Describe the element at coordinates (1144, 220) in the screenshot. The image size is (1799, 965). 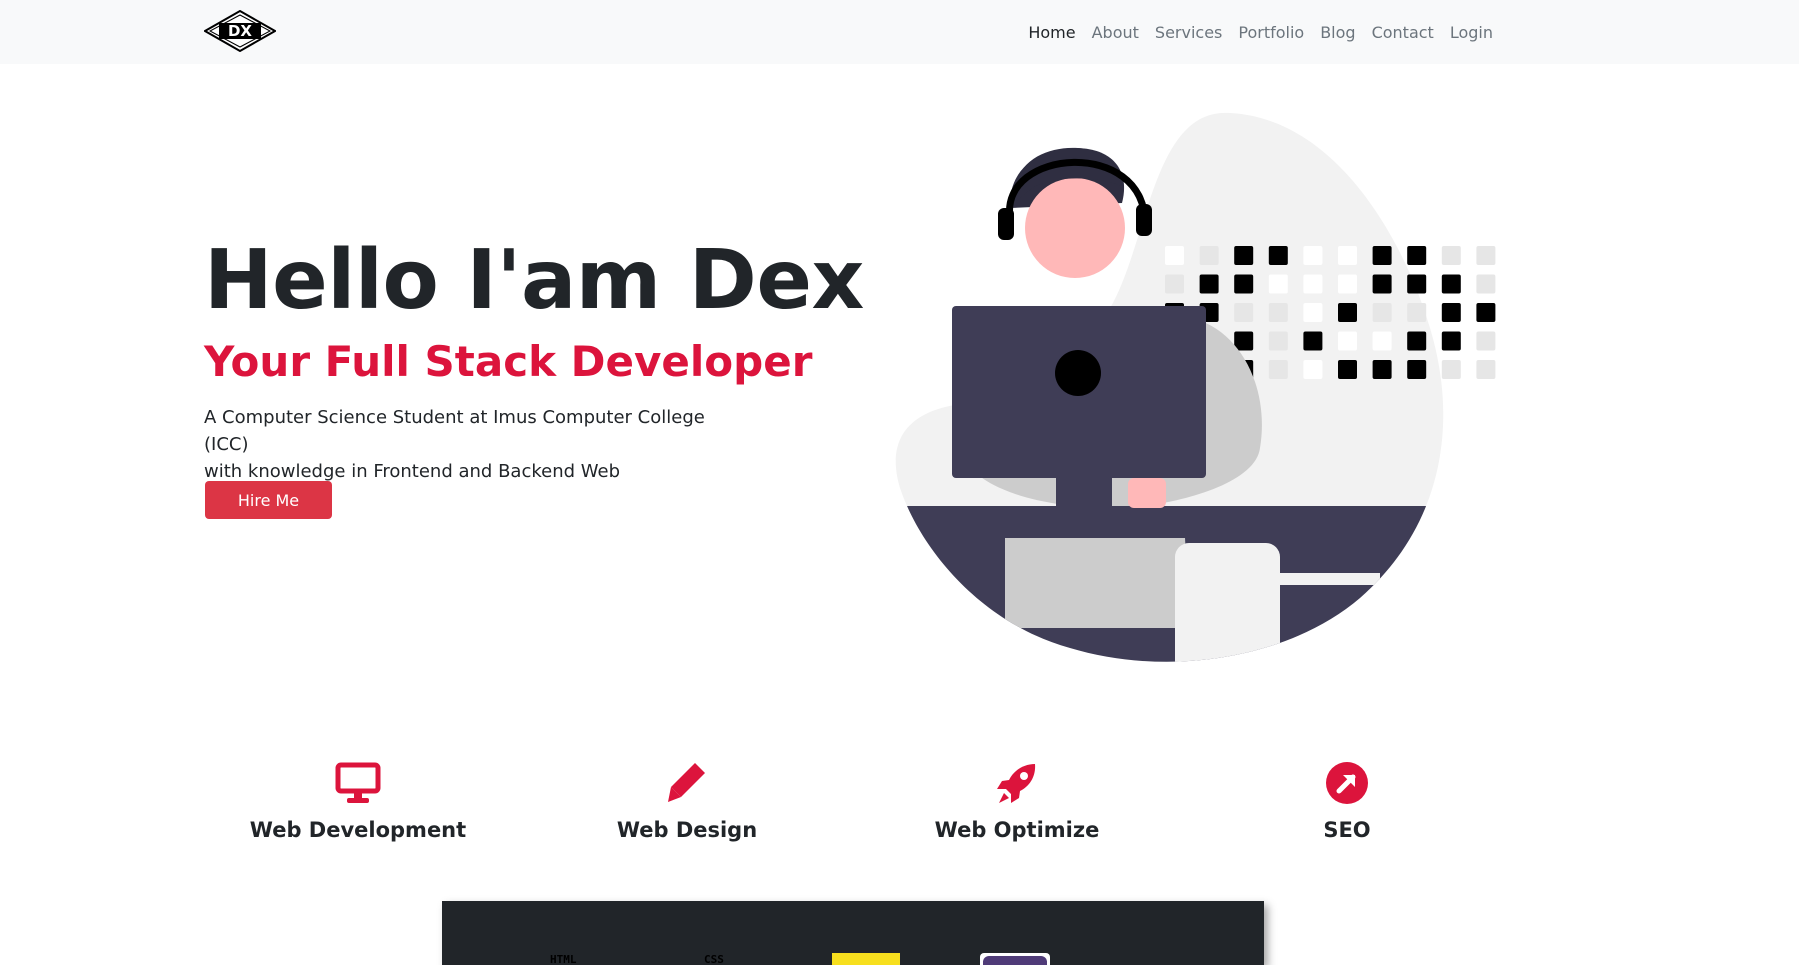
I see `headphone-right` at that location.